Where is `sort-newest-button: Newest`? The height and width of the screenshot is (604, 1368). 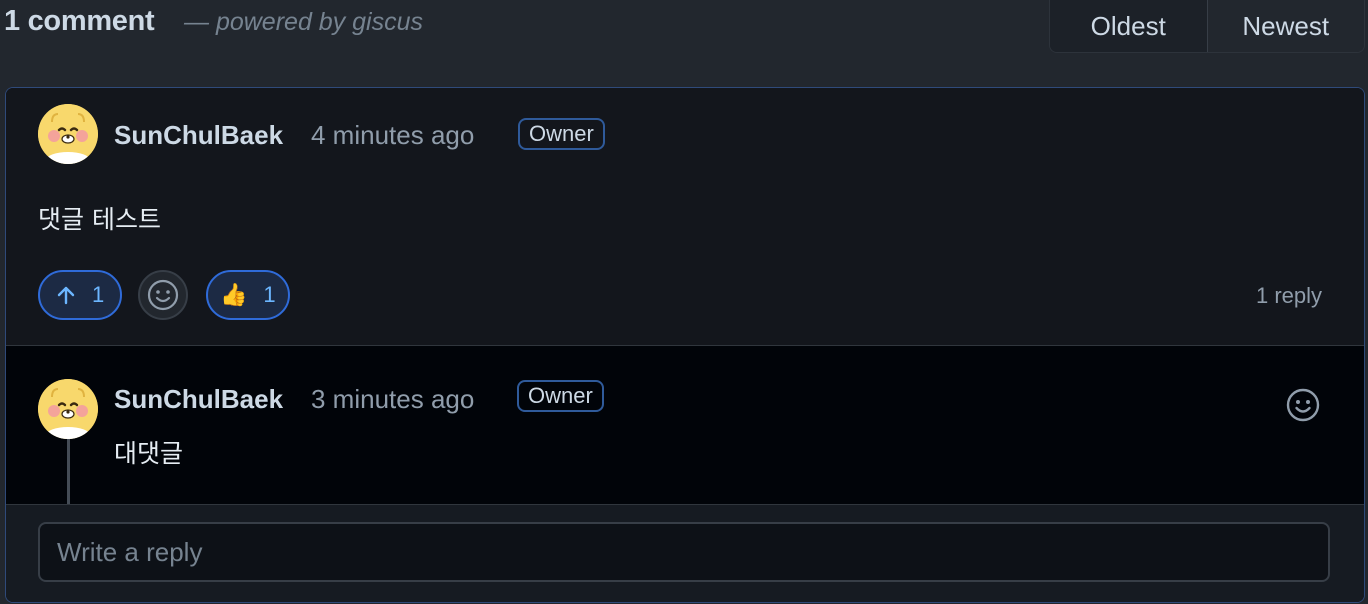 sort-newest-button: Newest is located at coordinates (1285, 26).